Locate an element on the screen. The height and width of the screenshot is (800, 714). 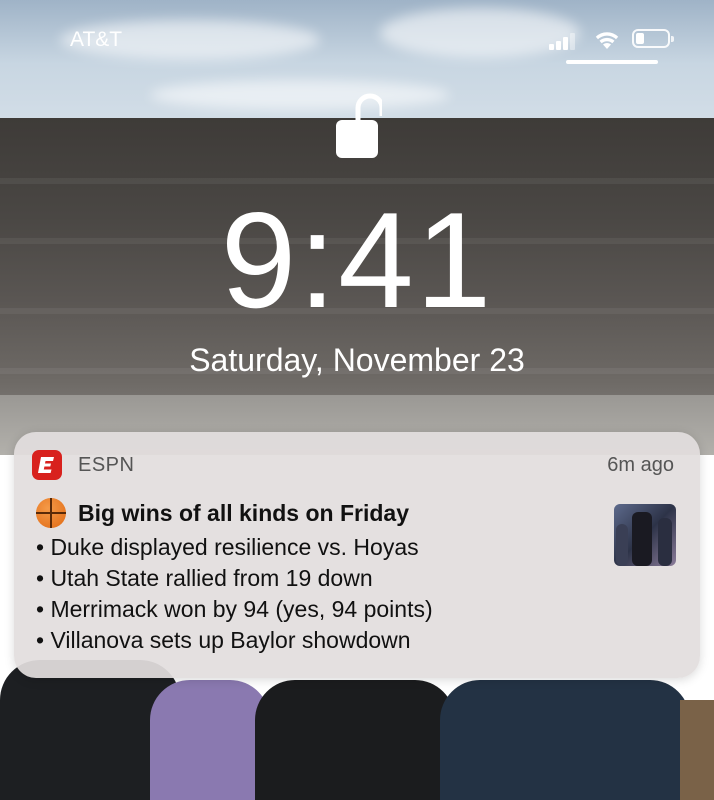
notification-app-name: ESPN is located at coordinates (106, 465).